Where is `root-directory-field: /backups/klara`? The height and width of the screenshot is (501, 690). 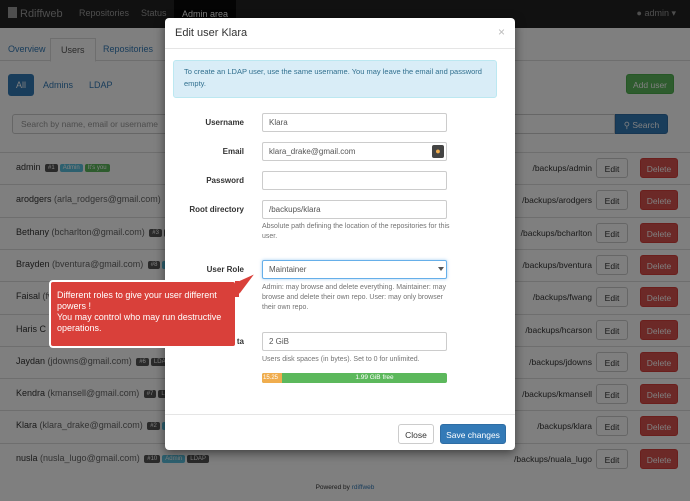
root-directory-field: /backups/klara is located at coordinates (354, 209).